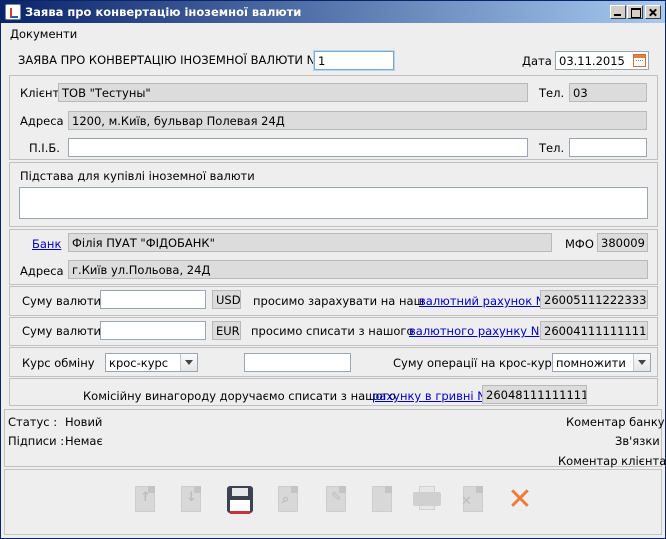  I want to click on client-address-field: 1200, м.Київ, бульвар Полевая 24Д, so click(357, 120).